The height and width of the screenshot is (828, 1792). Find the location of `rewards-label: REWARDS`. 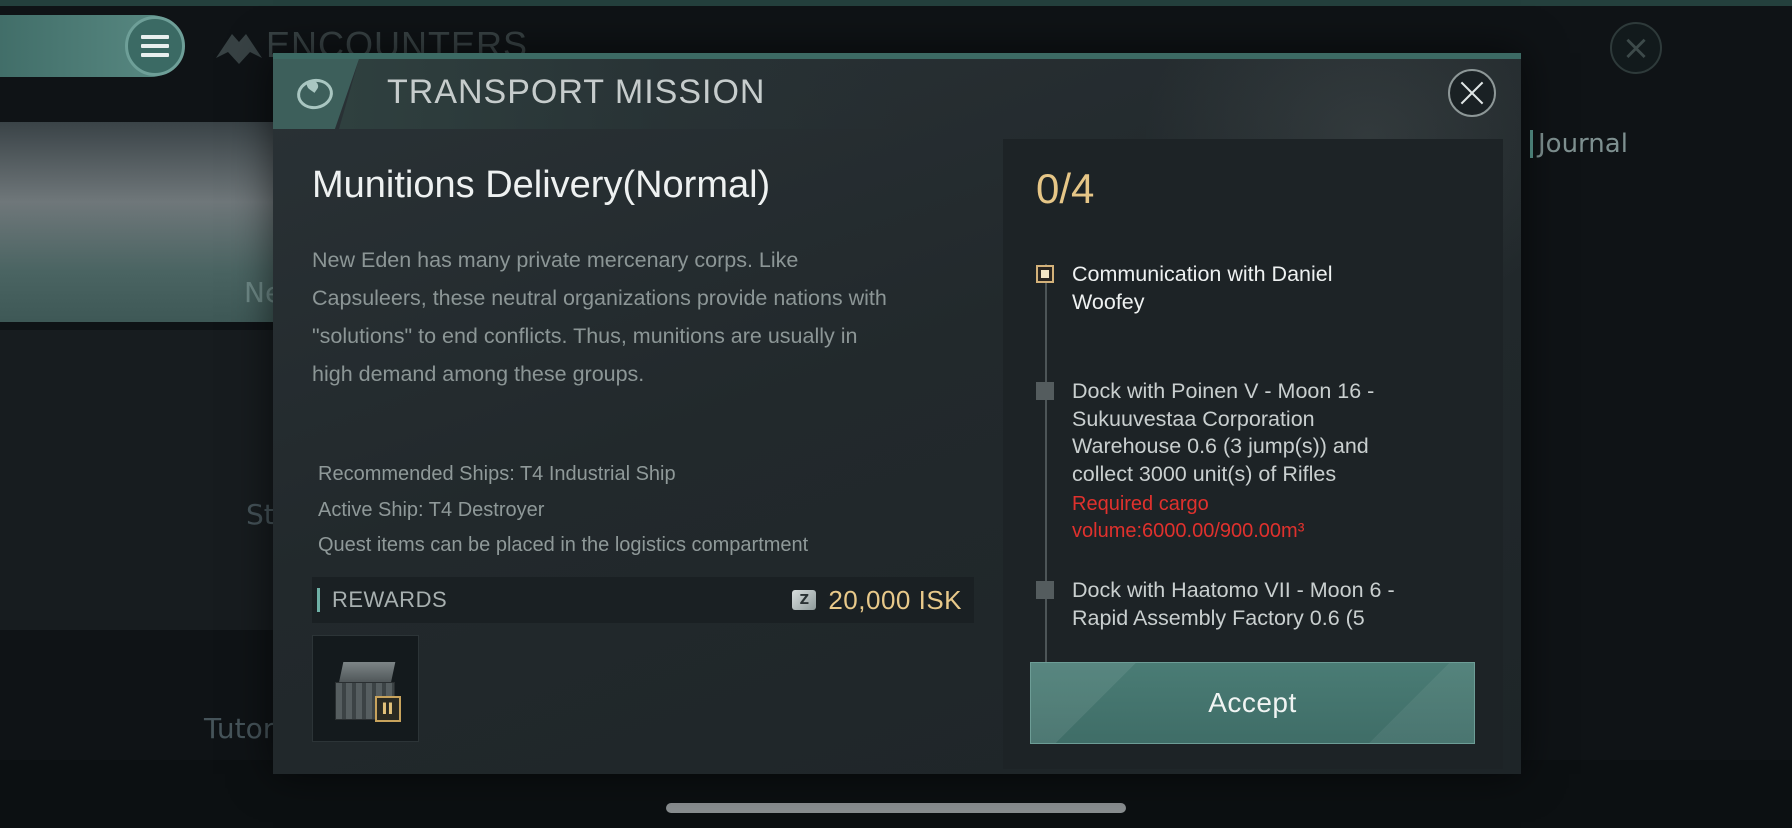

rewards-label: REWARDS is located at coordinates (390, 599).